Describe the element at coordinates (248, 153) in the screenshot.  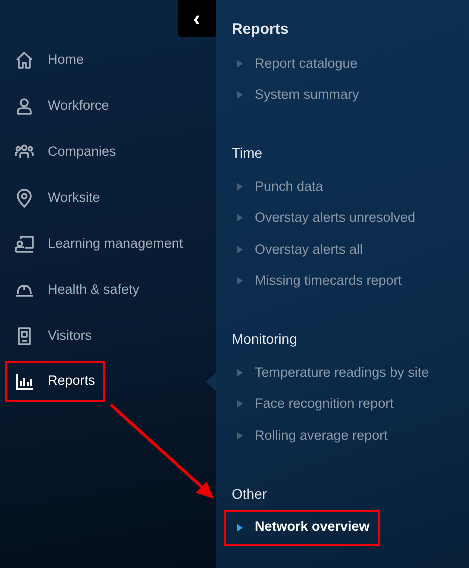
I see `section-title: Time` at that location.